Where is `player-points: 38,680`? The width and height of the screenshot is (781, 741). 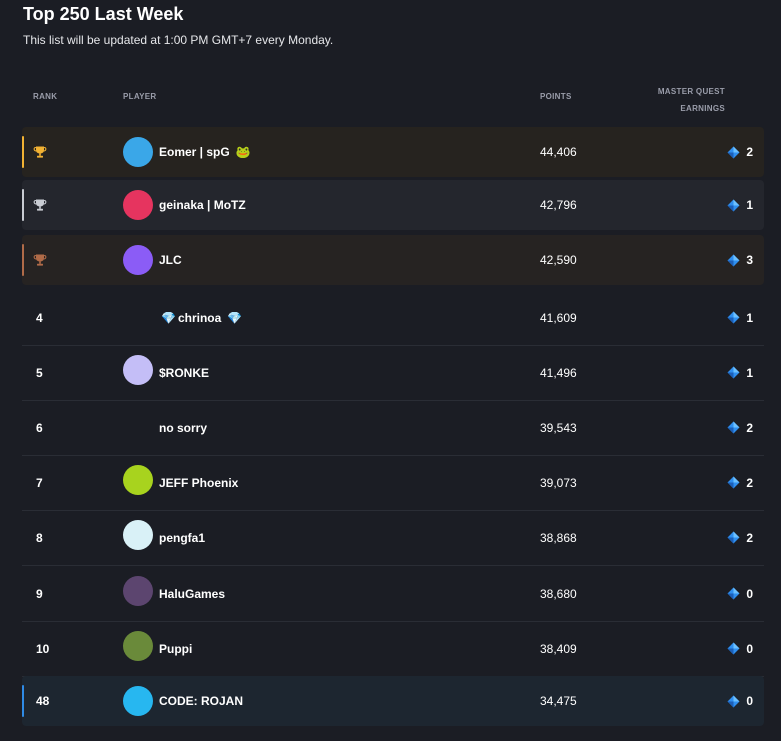
player-points: 38,680 is located at coordinates (558, 593).